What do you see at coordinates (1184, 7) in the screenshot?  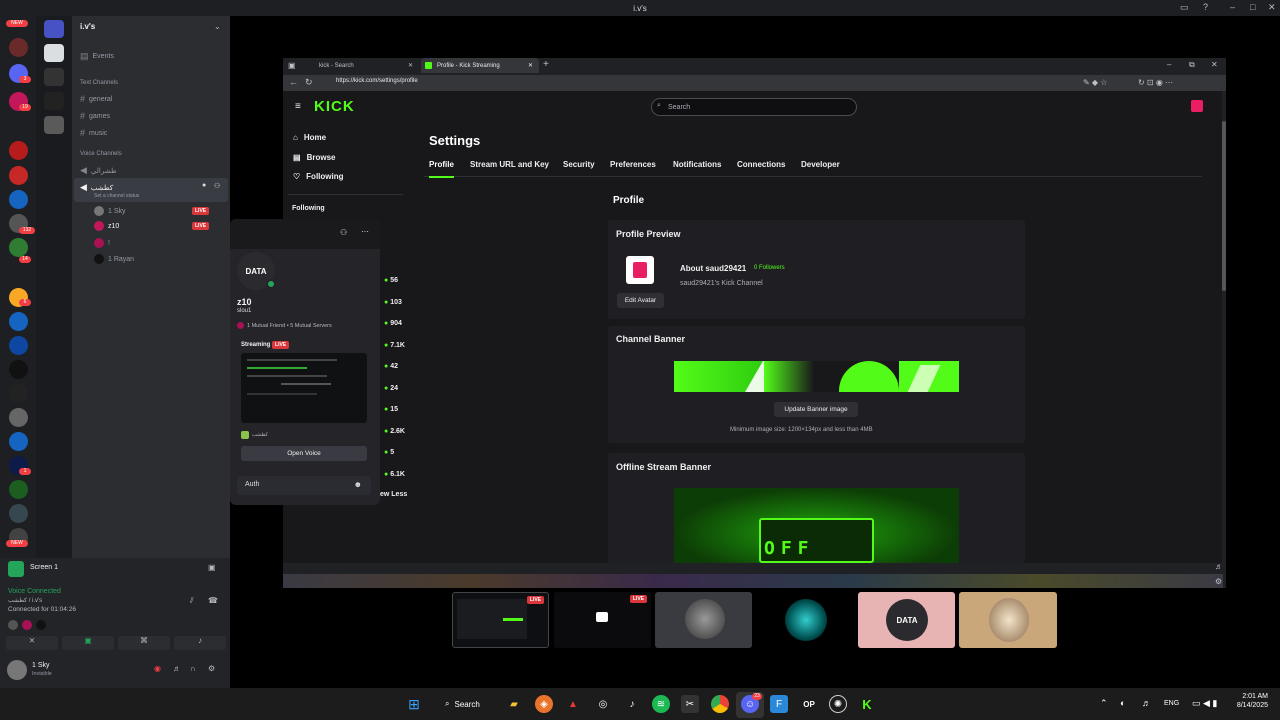 I see `inbox-icon: ▭` at bounding box center [1184, 7].